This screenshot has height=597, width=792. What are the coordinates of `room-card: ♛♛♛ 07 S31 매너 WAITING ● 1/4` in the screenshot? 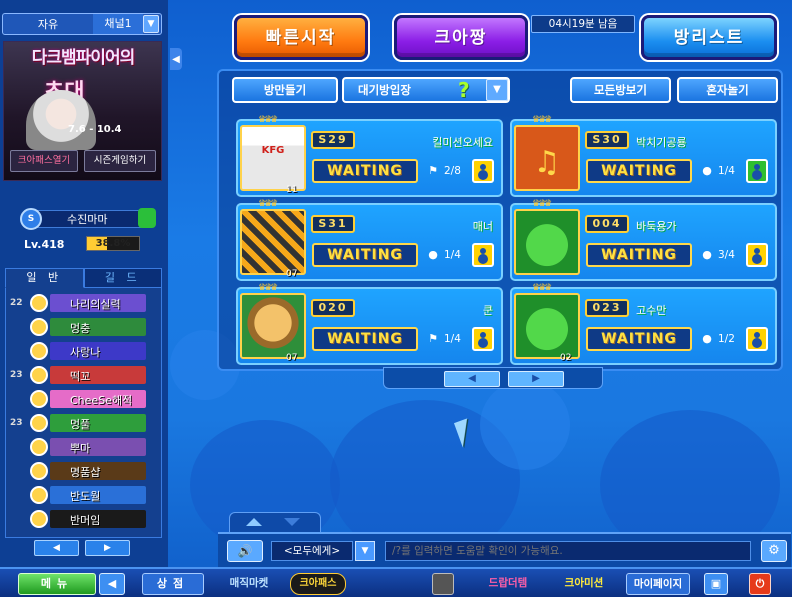 It's located at (369, 240).